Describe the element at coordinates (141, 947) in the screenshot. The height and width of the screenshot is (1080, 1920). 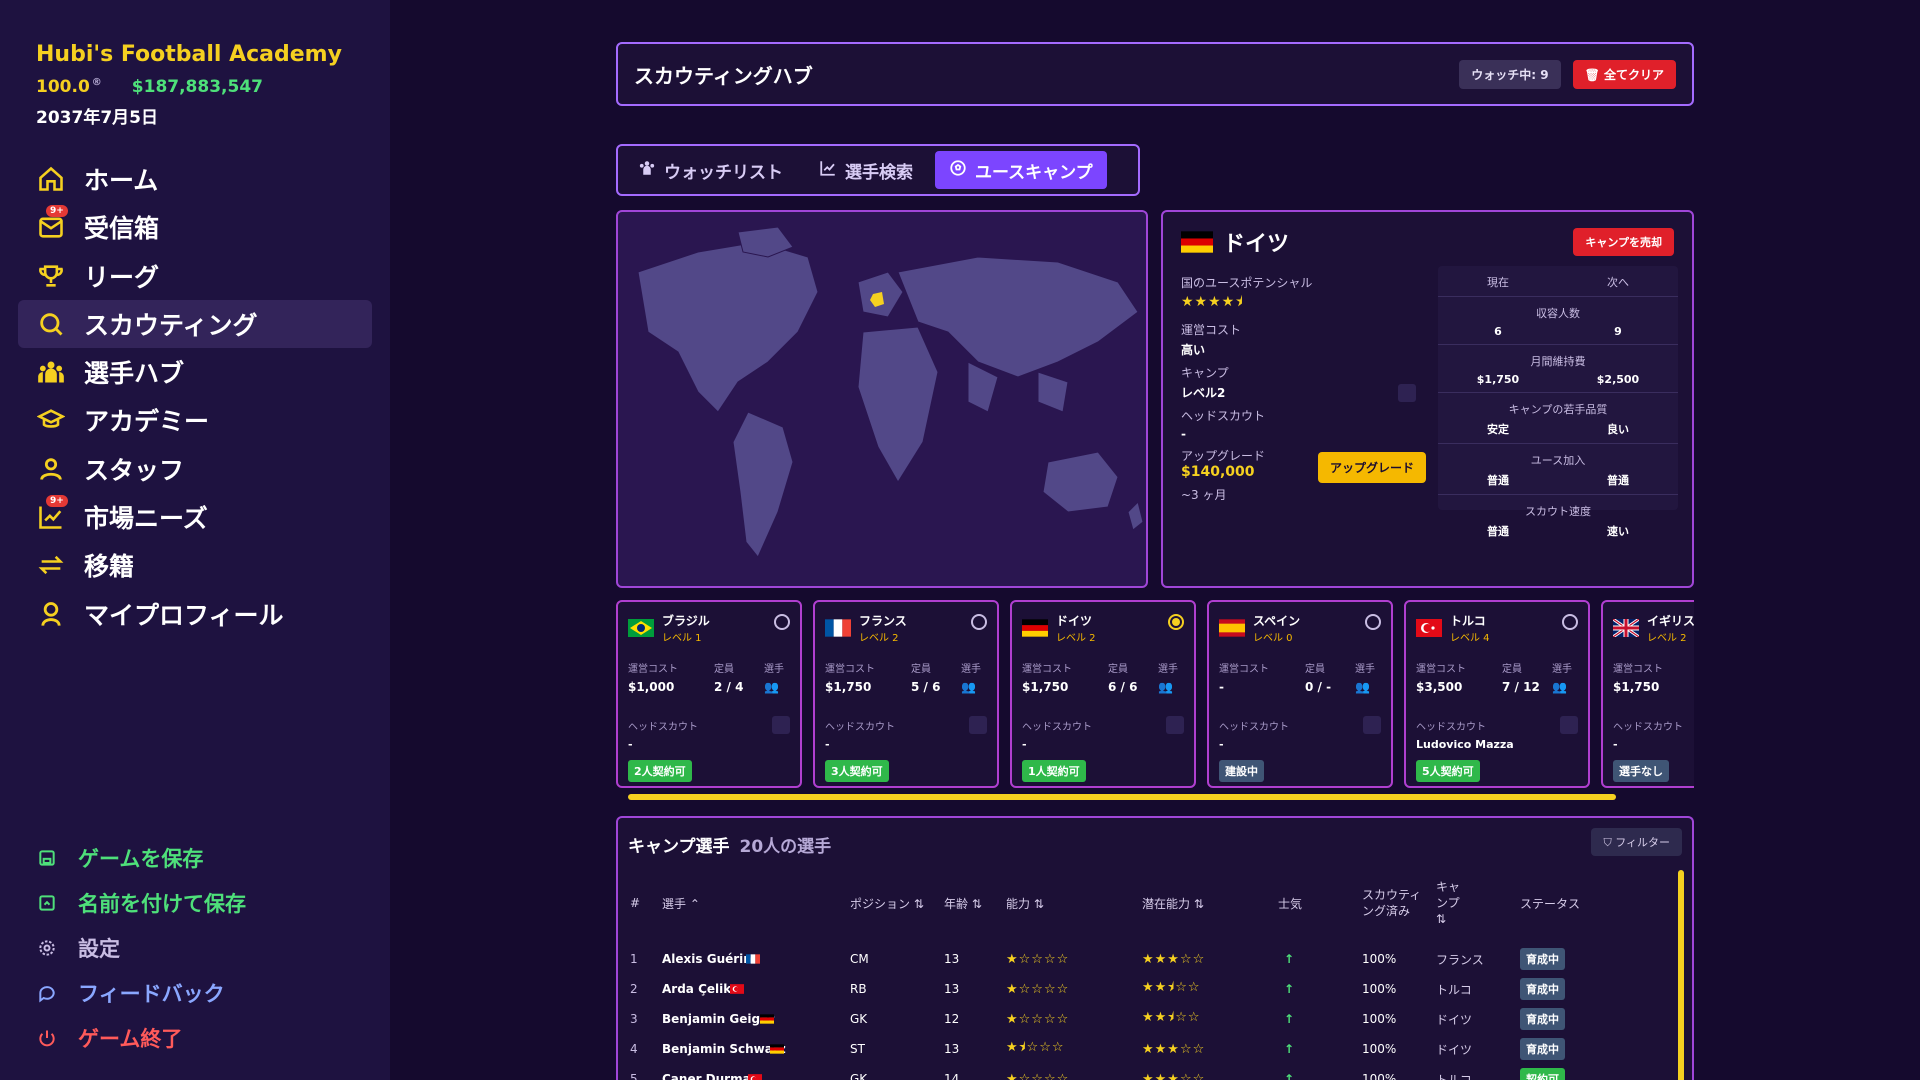
I see `settings-button: 設定` at that location.